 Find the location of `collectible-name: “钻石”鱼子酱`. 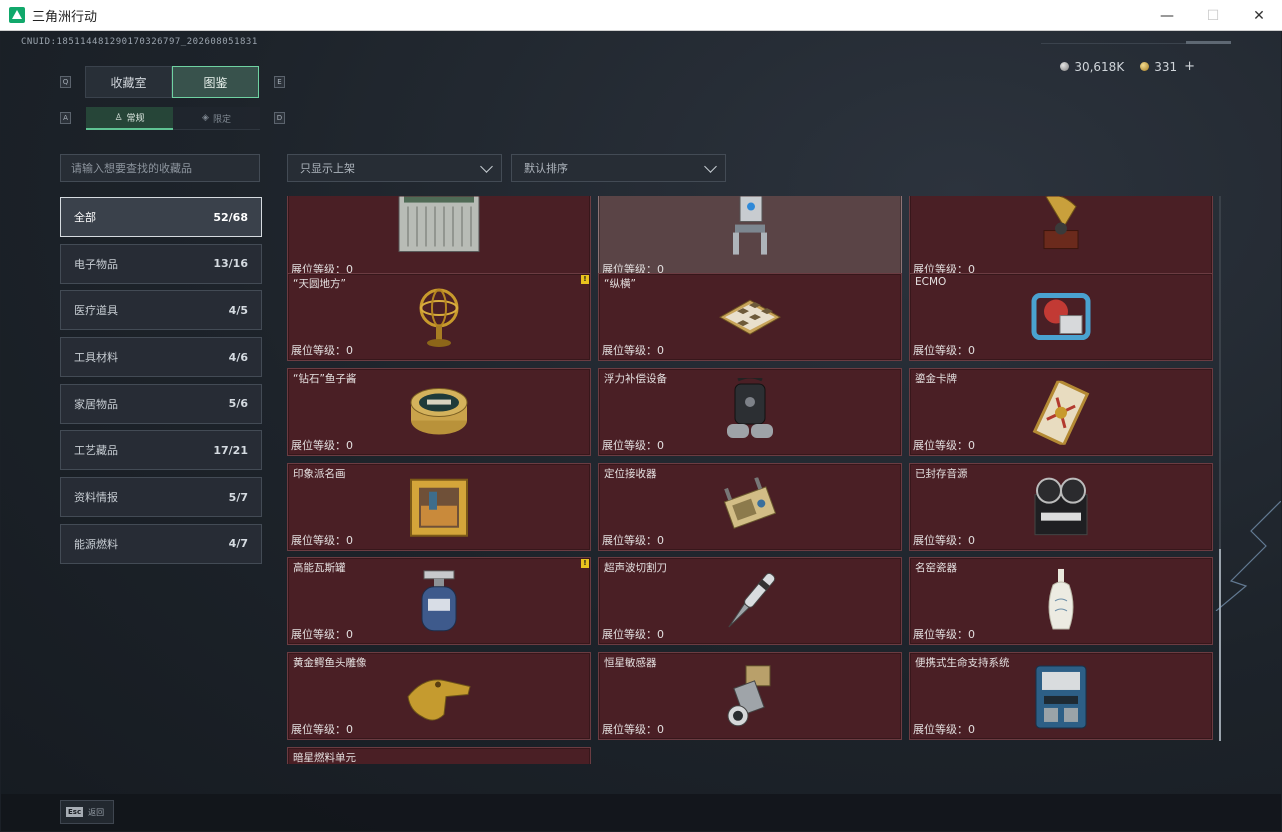

collectible-name: “钻石”鱼子酱 is located at coordinates (325, 379).